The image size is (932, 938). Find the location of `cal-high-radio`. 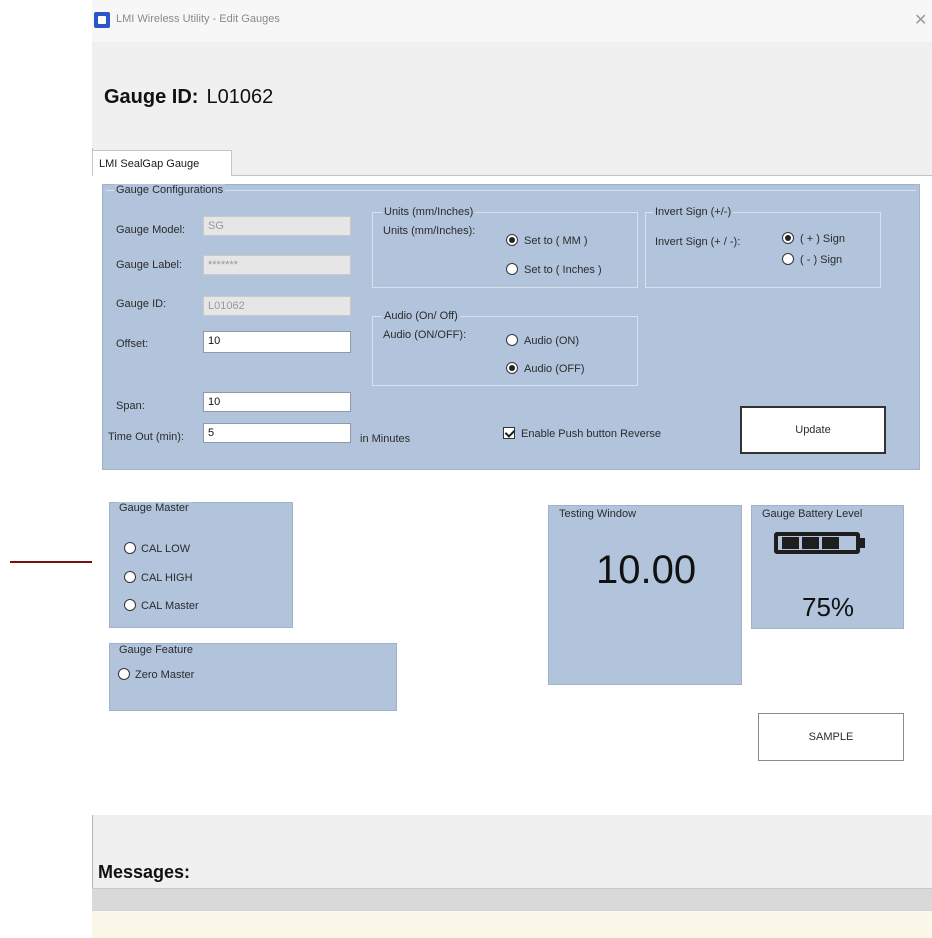

cal-high-radio is located at coordinates (130, 577).